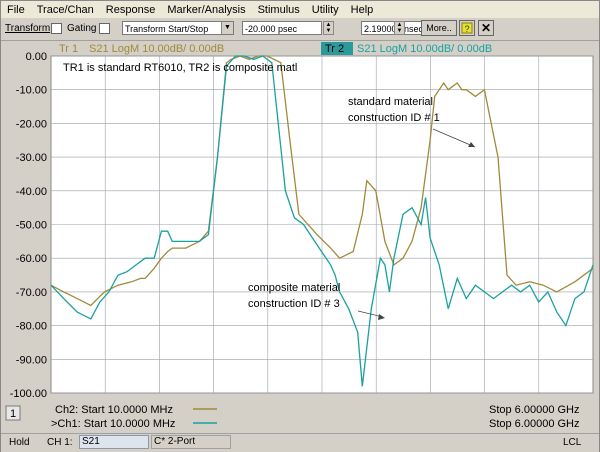 This screenshot has height=452, width=600. Describe the element at coordinates (60, 442) in the screenshot. I see `channel-status-label: CH 1:` at that location.